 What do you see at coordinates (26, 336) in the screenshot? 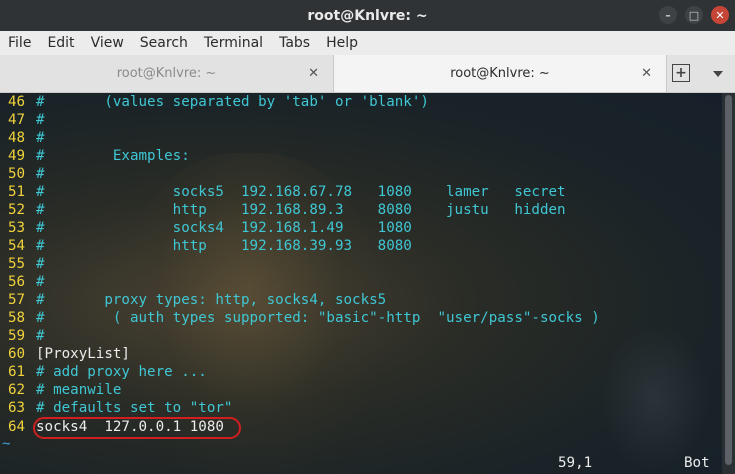
I see `code-line: 59 #` at bounding box center [26, 336].